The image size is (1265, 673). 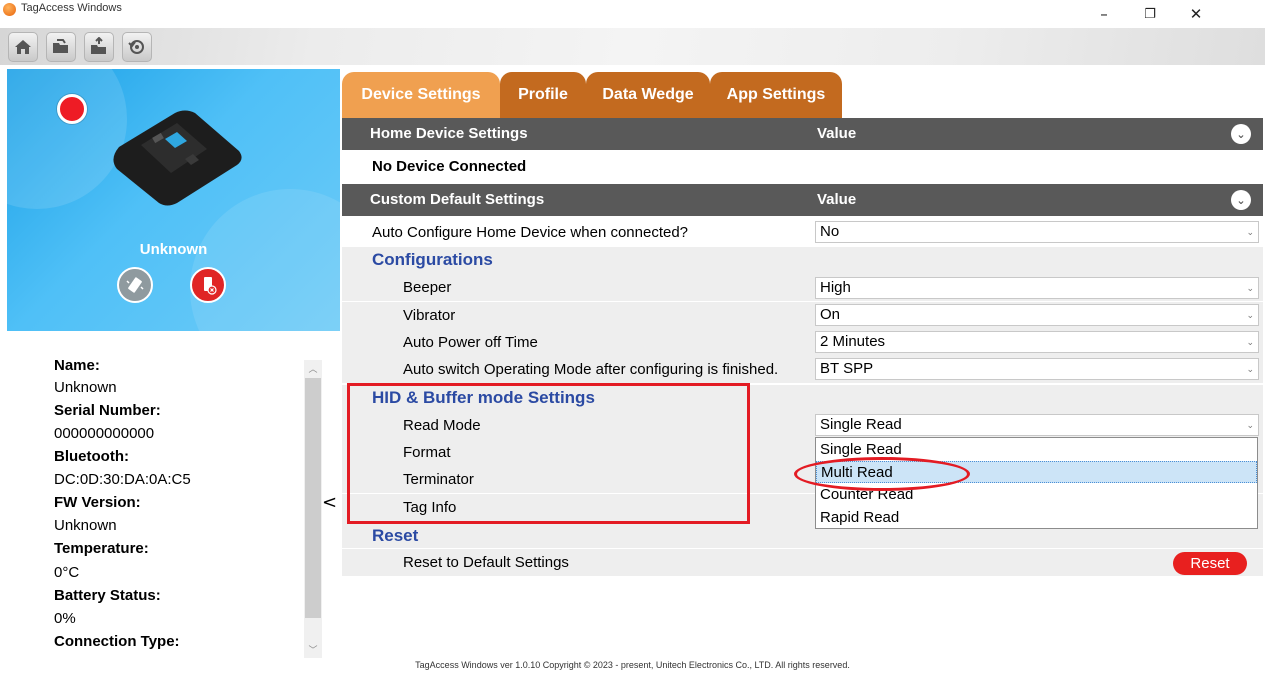 I want to click on fw-version-label: FW Version:, so click(x=97, y=502).